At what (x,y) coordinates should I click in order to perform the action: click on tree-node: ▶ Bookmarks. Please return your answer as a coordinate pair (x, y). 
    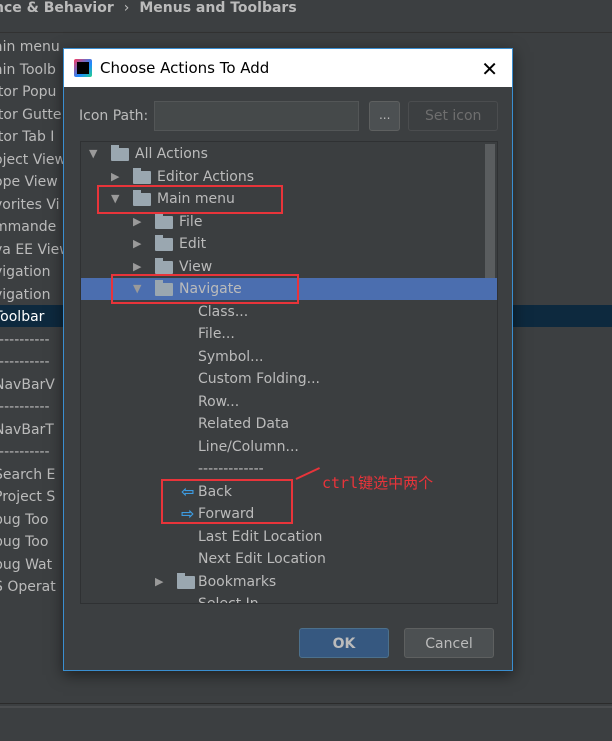
    Looking at the image, I should click on (283, 582).